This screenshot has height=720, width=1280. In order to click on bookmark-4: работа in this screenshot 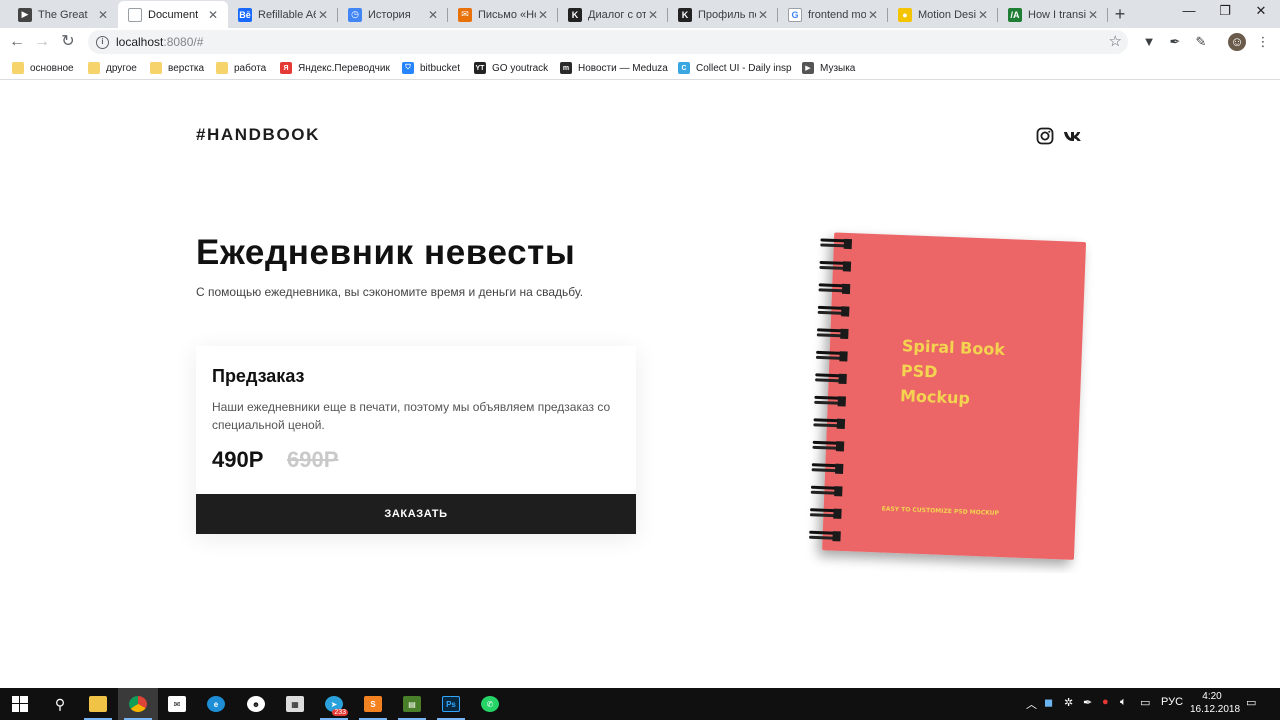, I will do `click(241, 68)`.